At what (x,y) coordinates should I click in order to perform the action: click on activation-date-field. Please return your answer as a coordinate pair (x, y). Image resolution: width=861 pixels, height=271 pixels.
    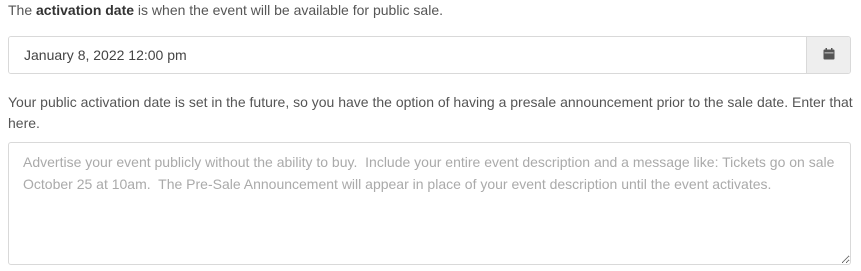
    Looking at the image, I should click on (429, 55).